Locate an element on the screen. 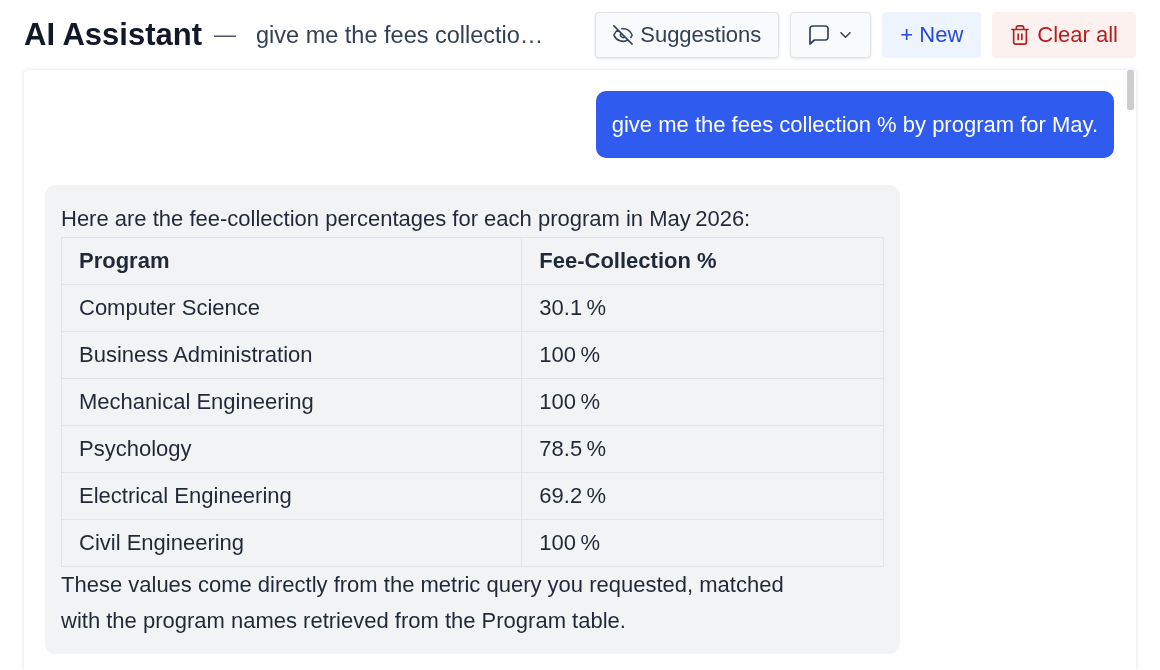 The image size is (1160, 670). chat-menu-button is located at coordinates (831, 35).